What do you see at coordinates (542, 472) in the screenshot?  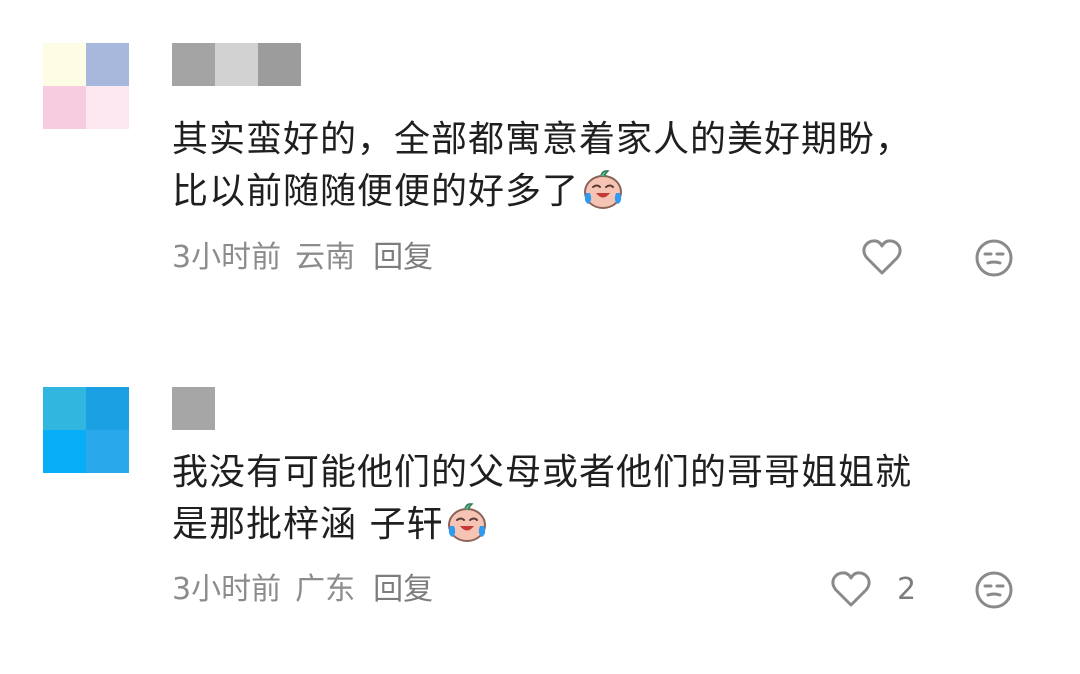 I see `comment-text-line: 我没有可能他们的父母或者他们的哥哥姐姐就` at bounding box center [542, 472].